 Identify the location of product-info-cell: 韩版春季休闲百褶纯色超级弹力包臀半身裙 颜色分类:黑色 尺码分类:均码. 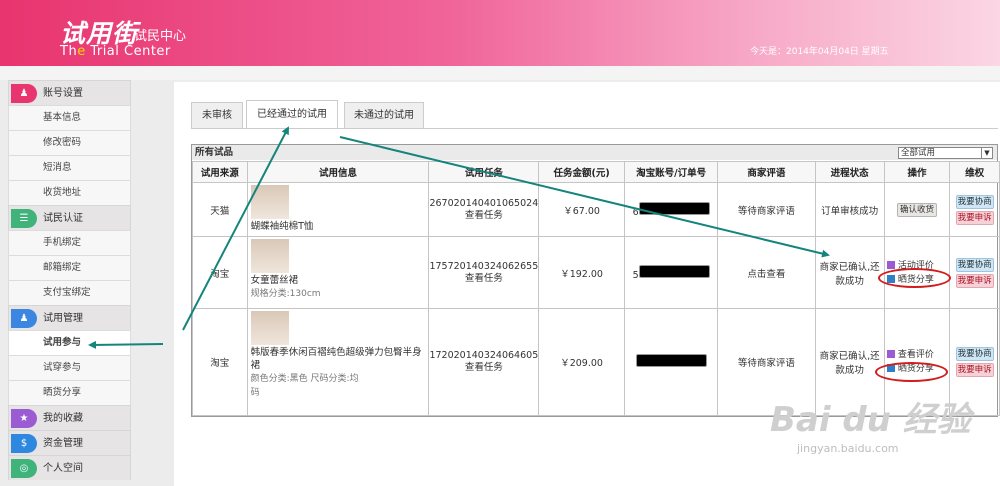
(338, 362).